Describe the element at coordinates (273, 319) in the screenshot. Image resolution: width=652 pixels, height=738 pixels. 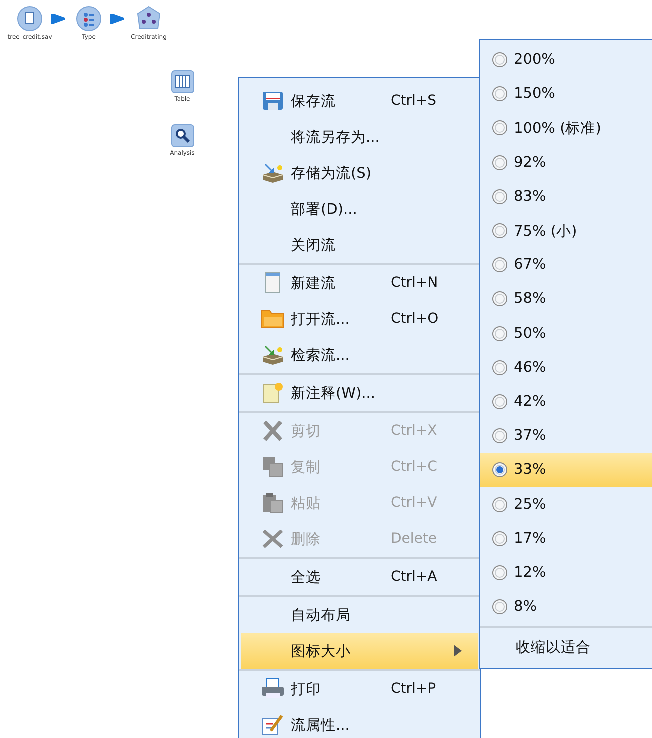
I see `folder-icon` at that location.